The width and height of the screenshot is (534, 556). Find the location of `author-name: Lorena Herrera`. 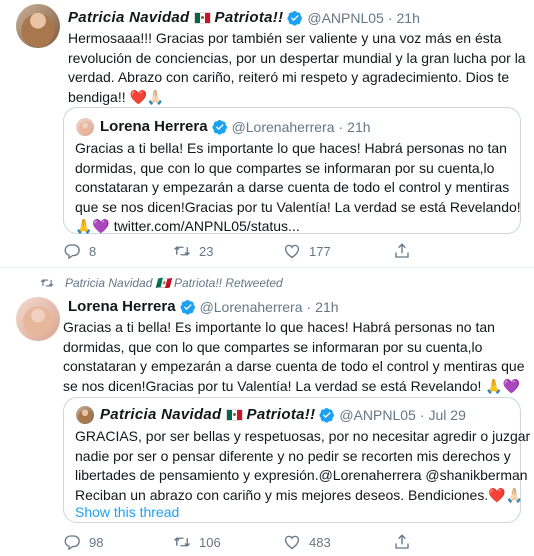

author-name: Lorena Herrera is located at coordinates (122, 306).